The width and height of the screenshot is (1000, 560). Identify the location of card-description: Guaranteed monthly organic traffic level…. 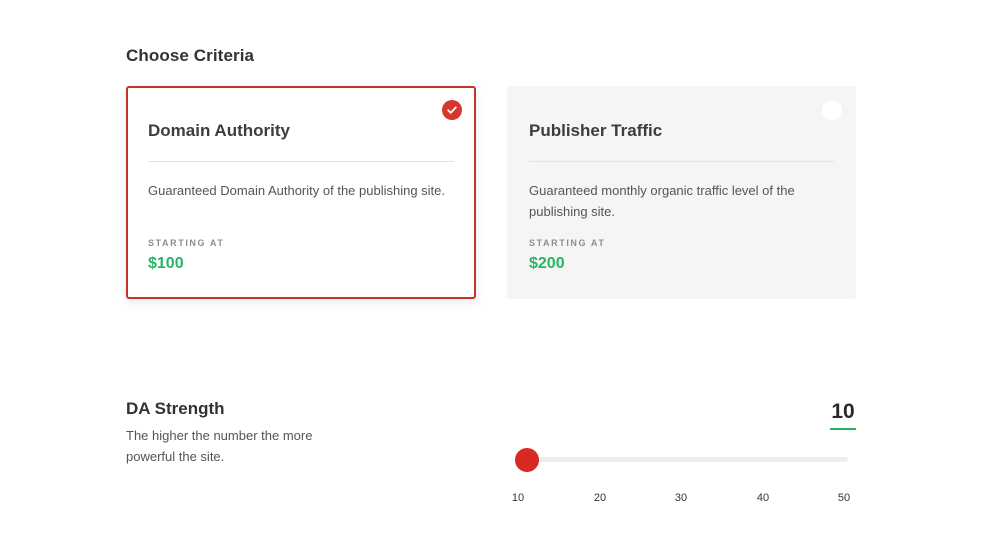
(662, 201).